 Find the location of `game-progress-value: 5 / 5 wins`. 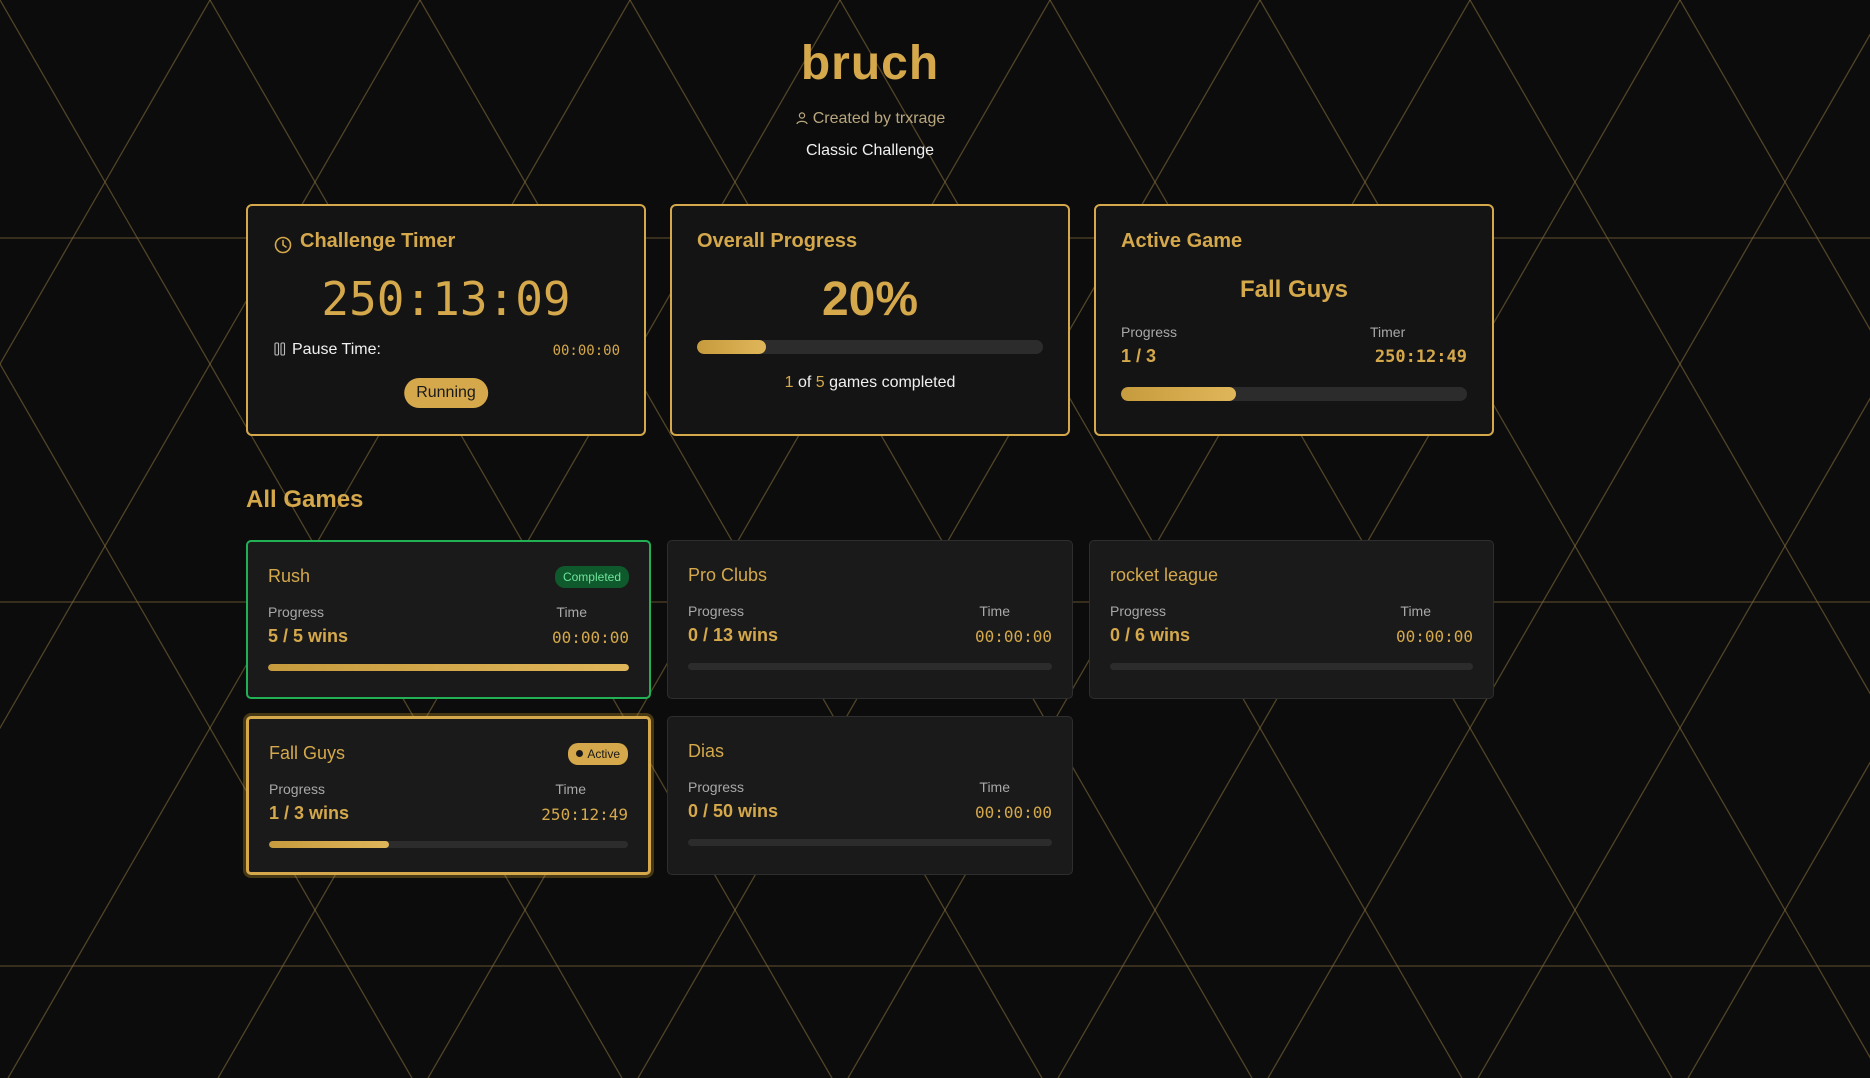

game-progress-value: 5 / 5 wins is located at coordinates (308, 636).